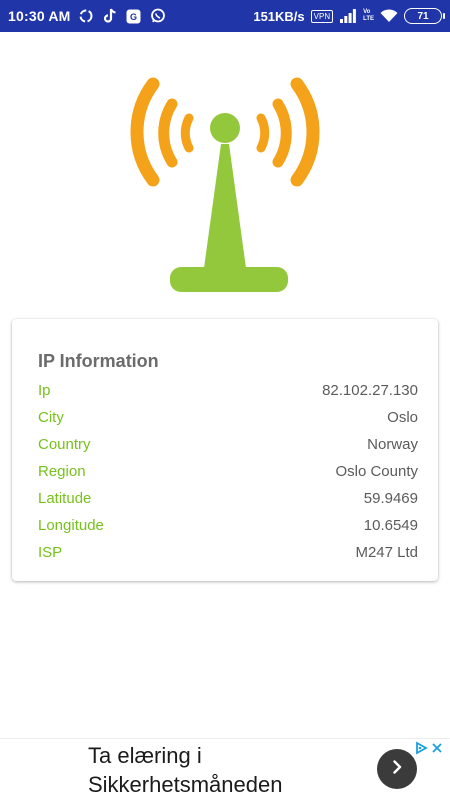 The width and height of the screenshot is (450, 800). What do you see at coordinates (225, 182) in the screenshot?
I see `antenna-tower-icon` at bounding box center [225, 182].